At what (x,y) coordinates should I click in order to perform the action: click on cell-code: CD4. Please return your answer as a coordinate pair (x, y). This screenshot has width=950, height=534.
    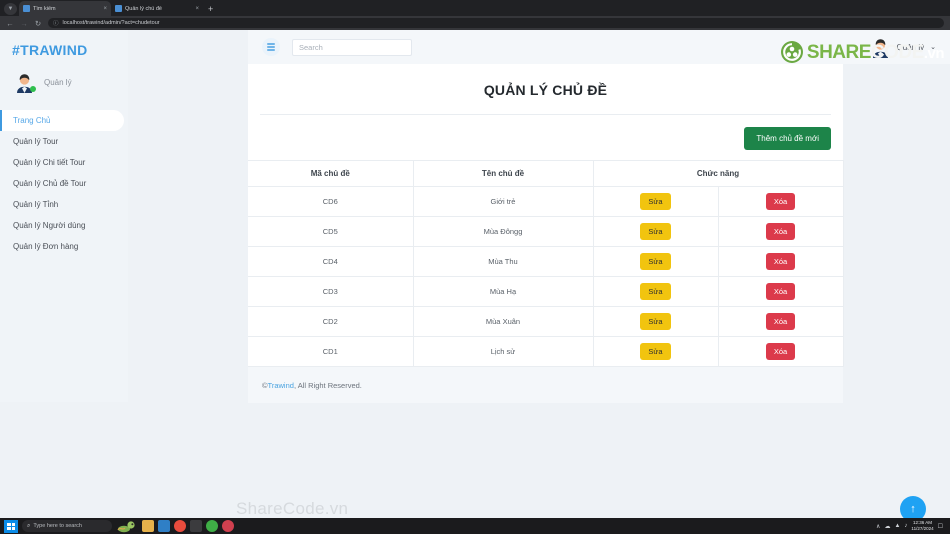
    Looking at the image, I should click on (331, 261).